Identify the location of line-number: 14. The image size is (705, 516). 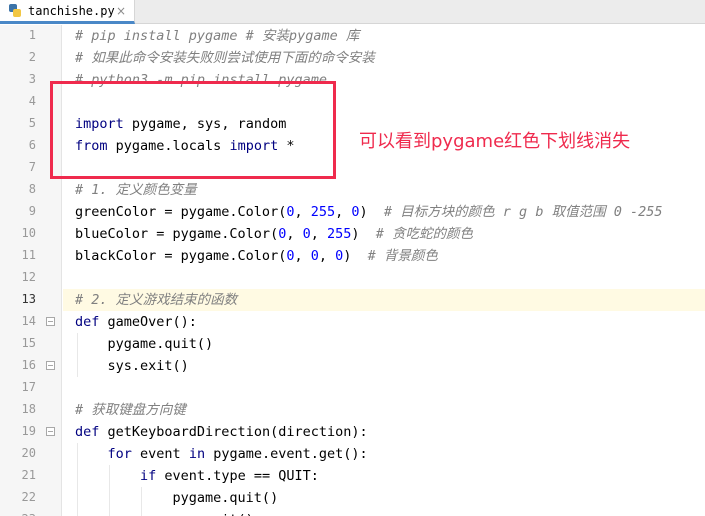
(28, 321).